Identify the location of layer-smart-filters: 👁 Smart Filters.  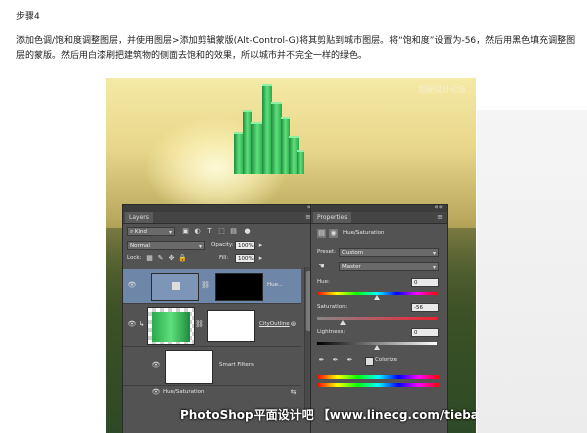
(212, 366).